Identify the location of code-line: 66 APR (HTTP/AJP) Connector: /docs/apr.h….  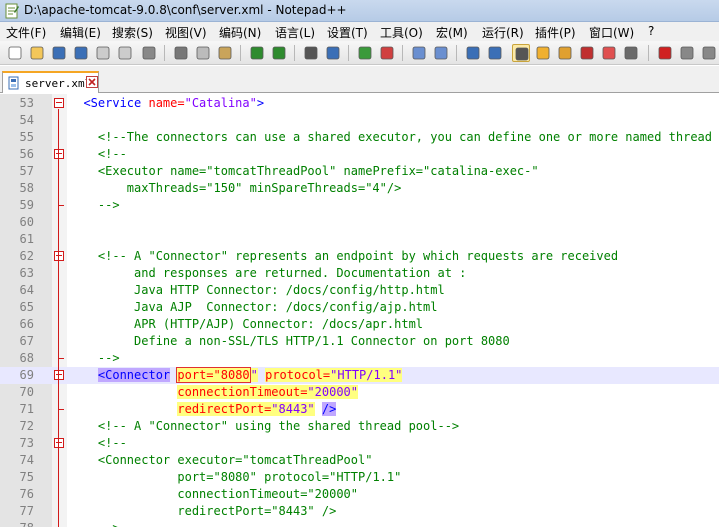
(359, 324).